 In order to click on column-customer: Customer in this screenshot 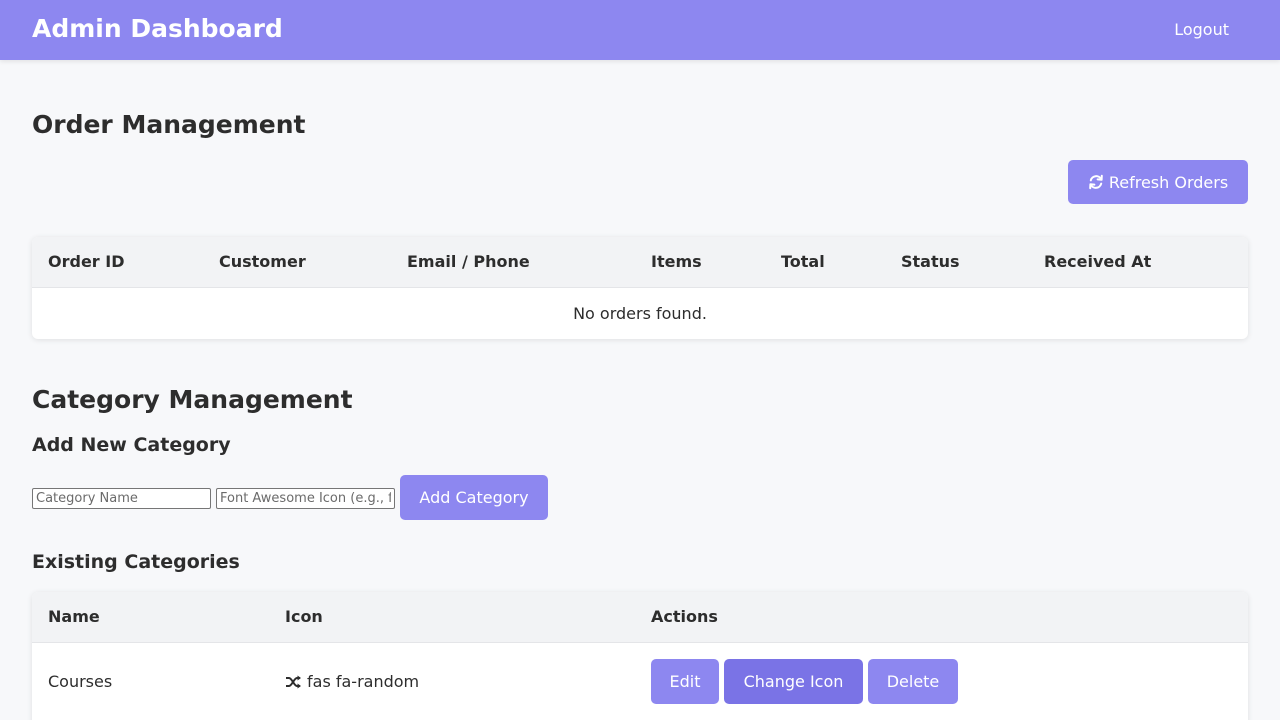, I will do `click(262, 261)`.